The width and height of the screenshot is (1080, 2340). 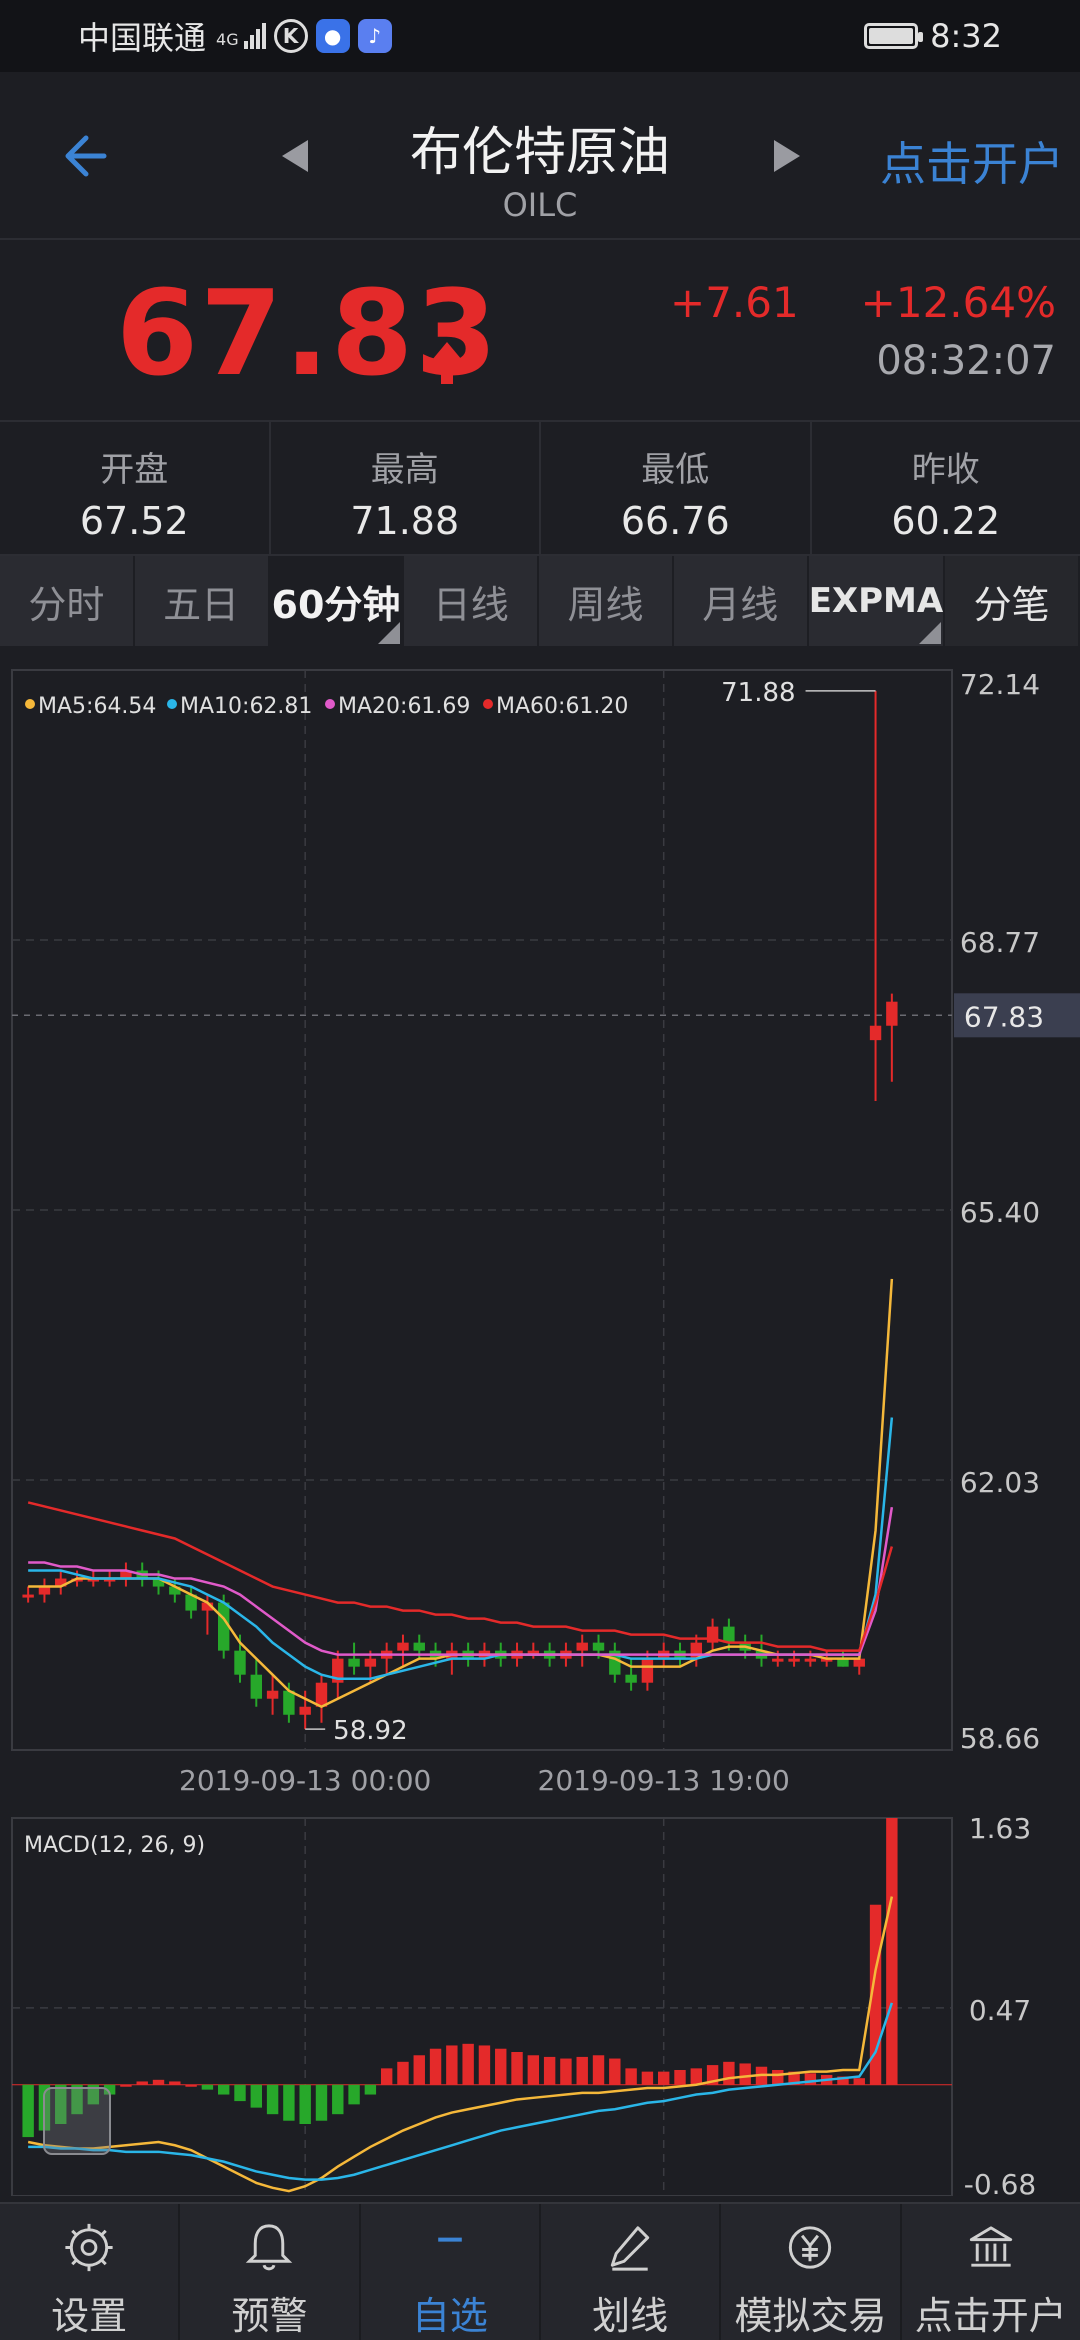 I want to click on tab-60min-label: 60分钟, so click(x=336, y=604).